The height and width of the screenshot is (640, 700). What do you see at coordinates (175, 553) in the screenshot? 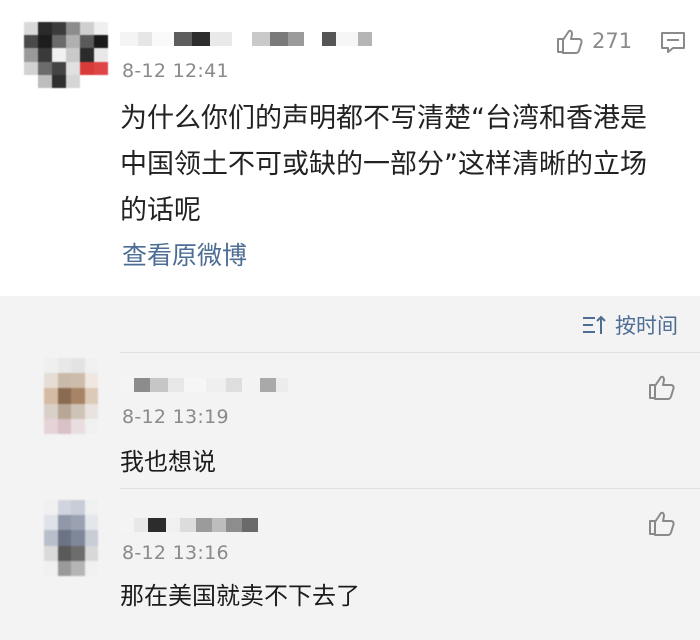
I see `reply-time: 8-12 13:16` at bounding box center [175, 553].